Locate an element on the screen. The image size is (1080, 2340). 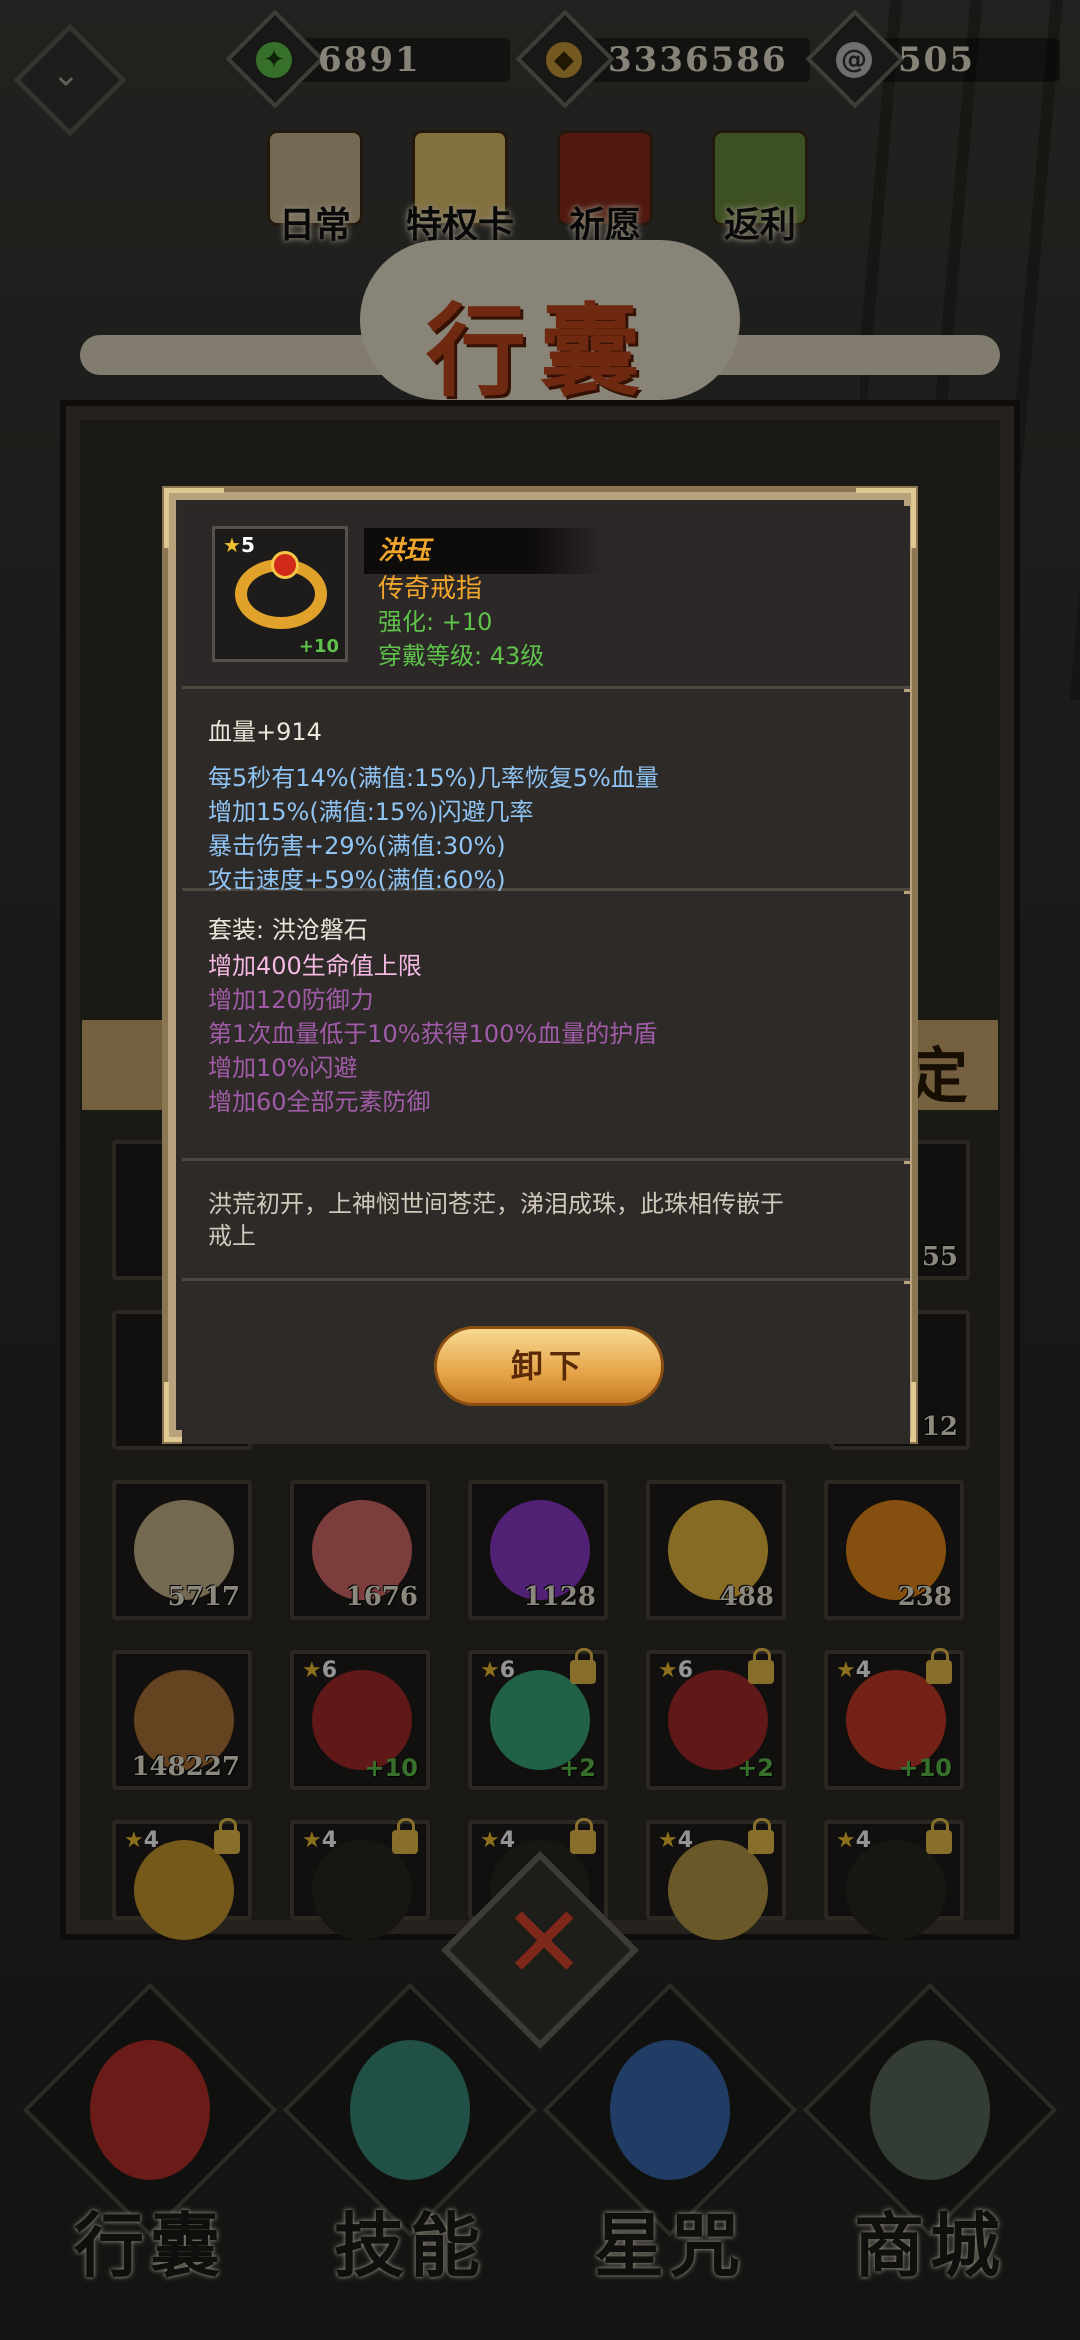
unequip-button: 卸下 is located at coordinates (549, 1366).